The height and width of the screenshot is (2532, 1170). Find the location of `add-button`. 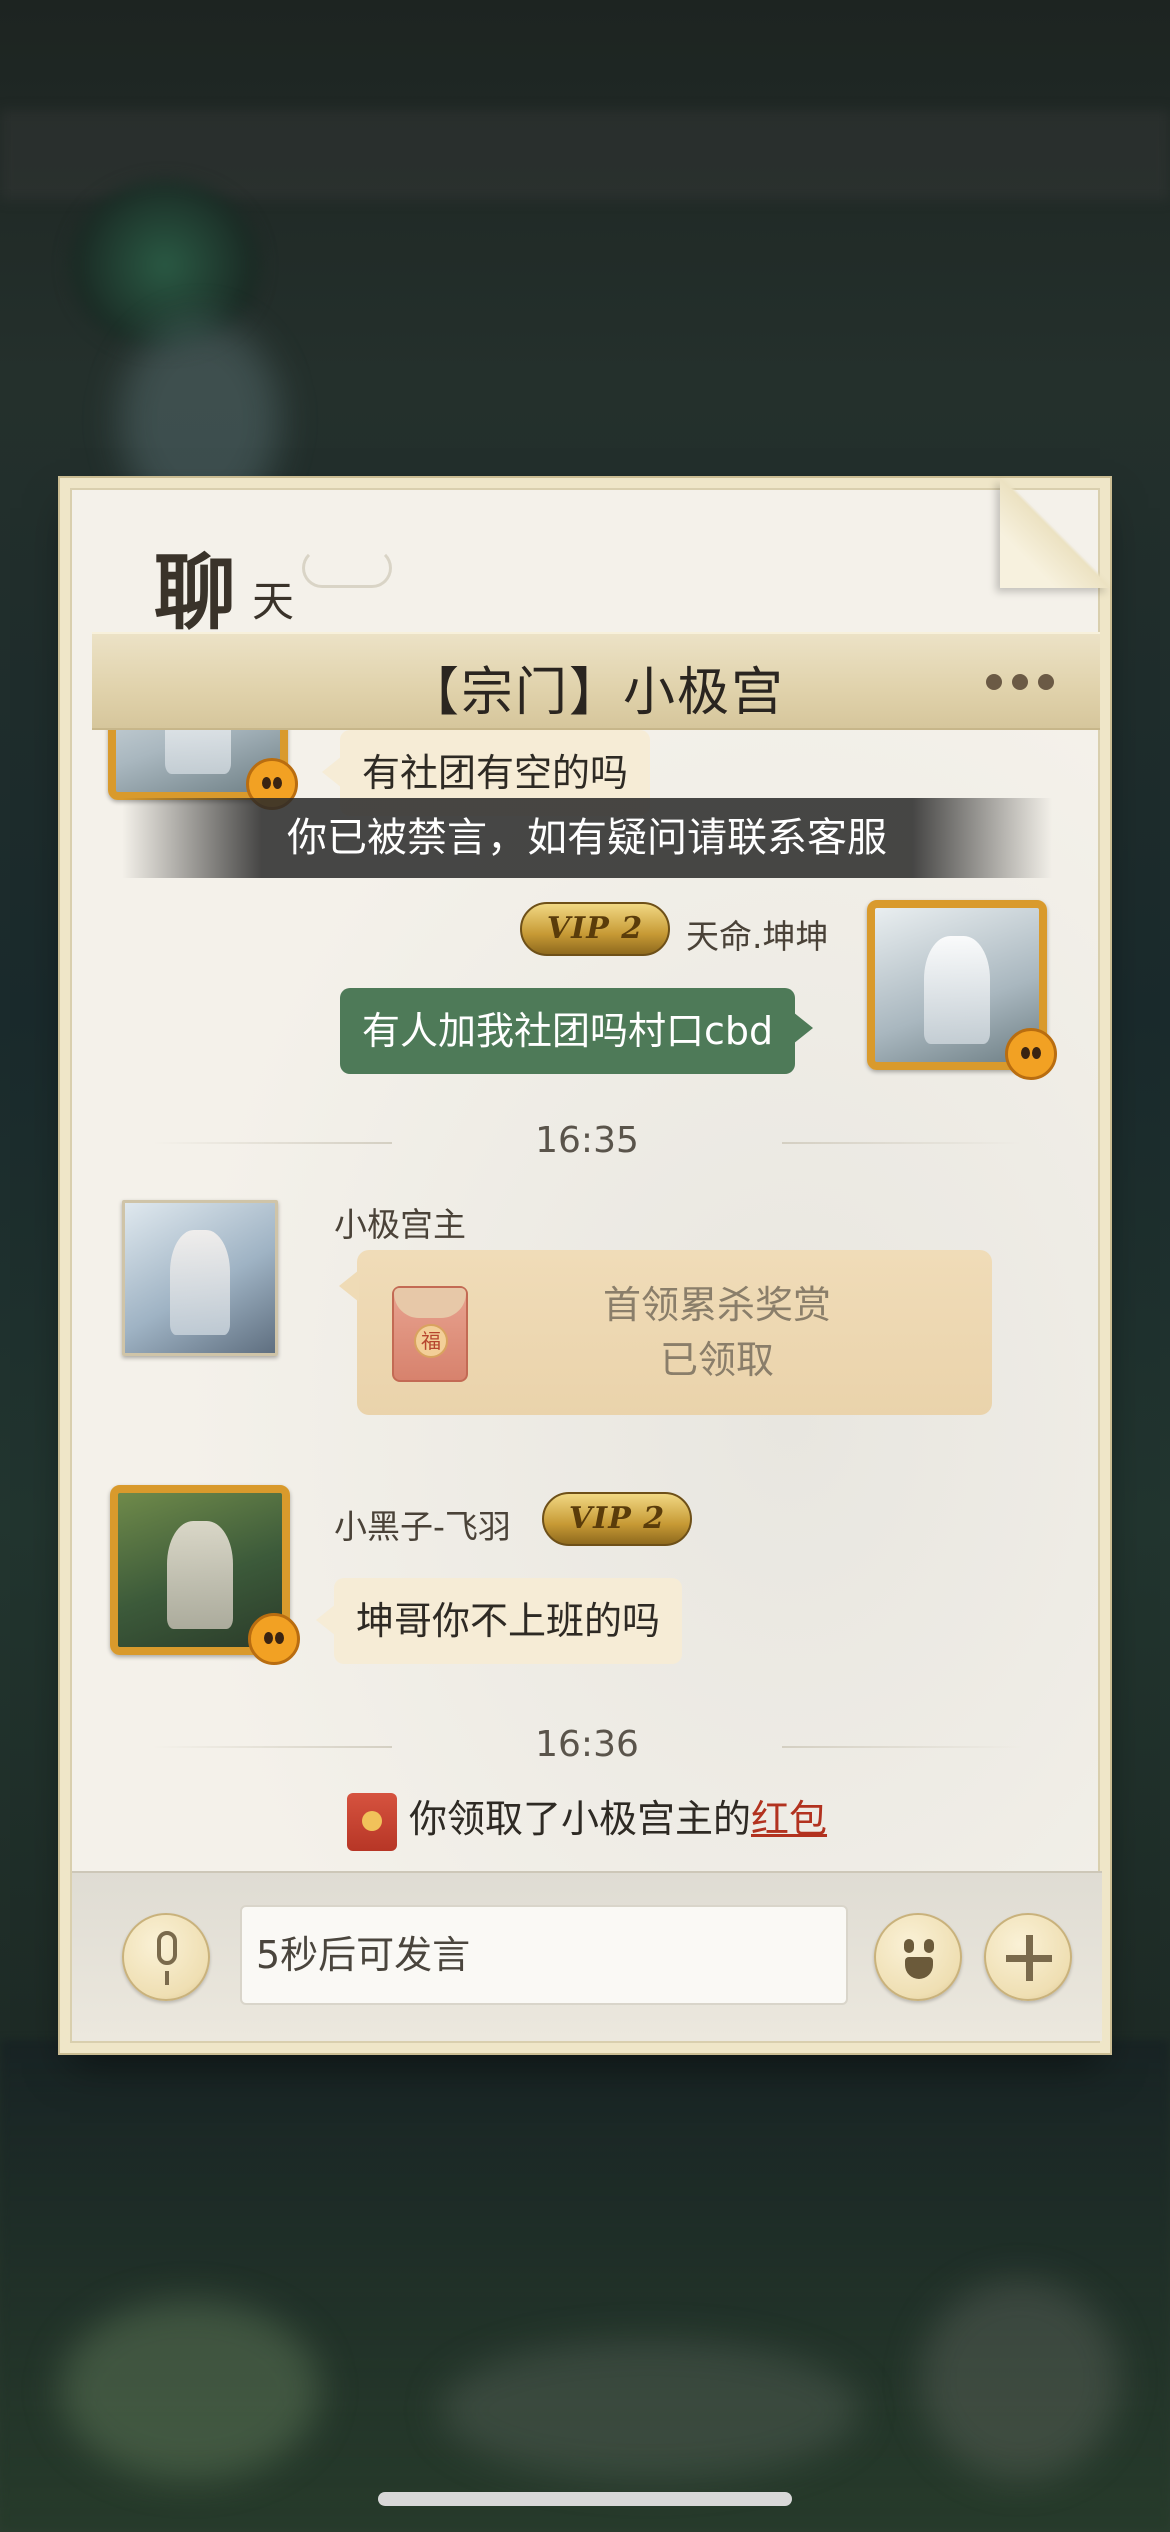

add-button is located at coordinates (1028, 1957).